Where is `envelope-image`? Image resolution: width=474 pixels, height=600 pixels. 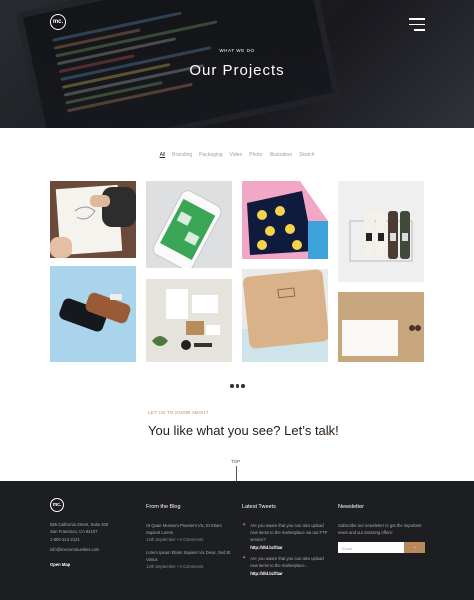 envelope-image is located at coordinates (381, 327).